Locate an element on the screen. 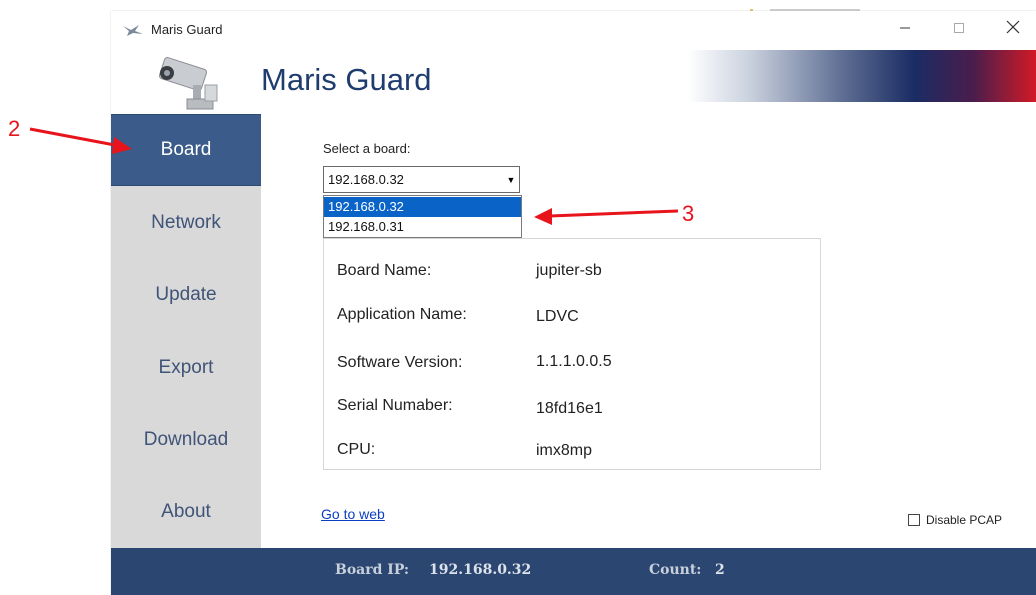  info-value: 1.1.1.0.0.5 is located at coordinates (574, 361).